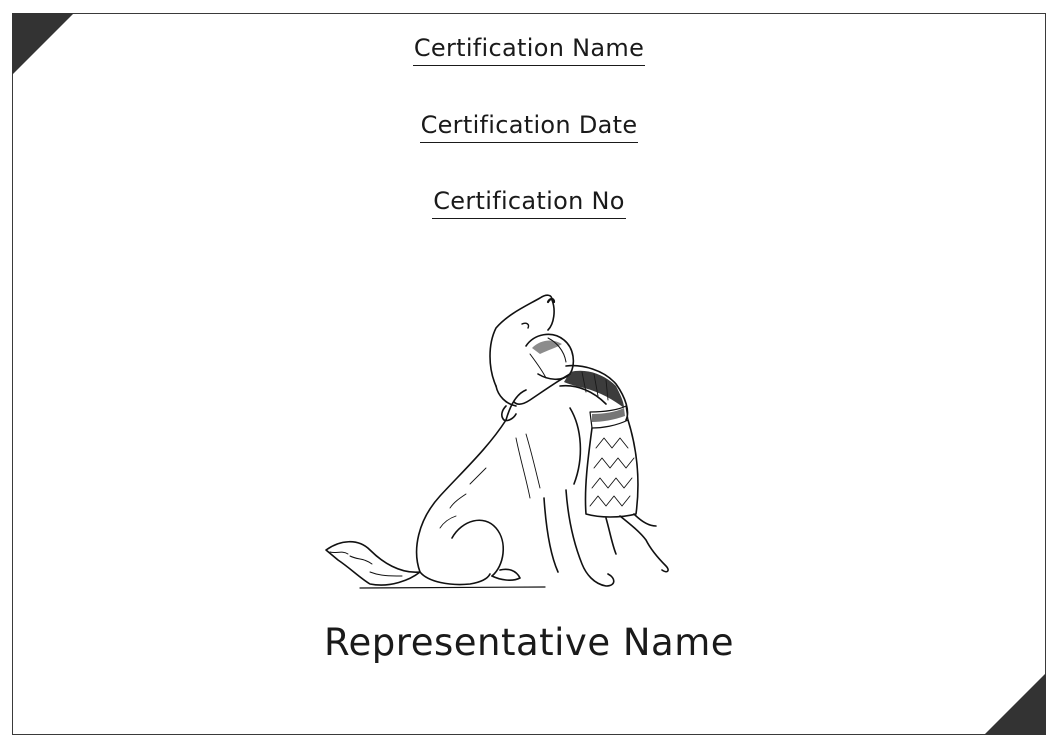 Image resolution: width=1058 pixels, height=747 pixels. I want to click on representative-name: Representative Name, so click(529, 642).